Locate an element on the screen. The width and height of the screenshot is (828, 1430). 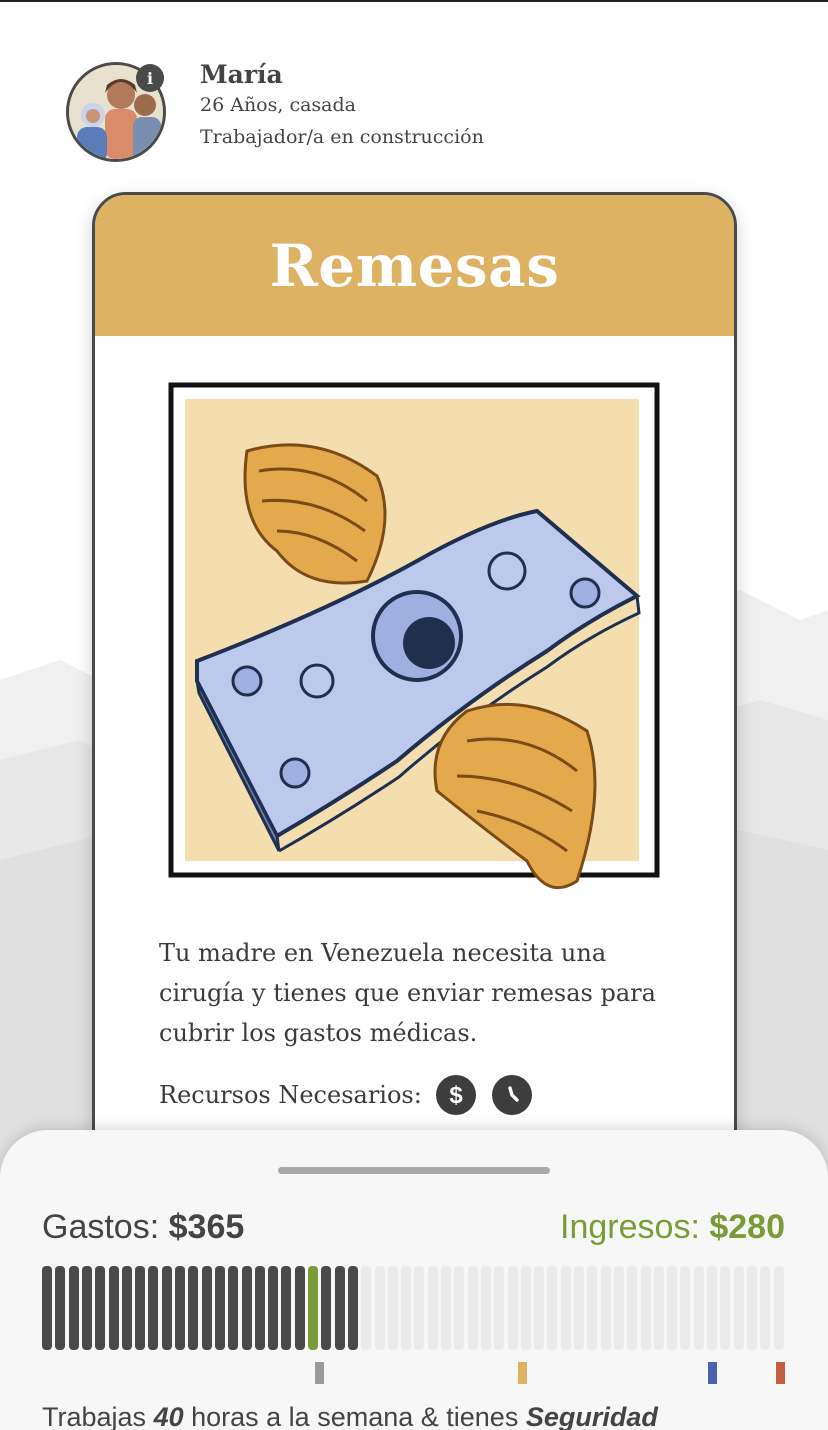
income-value: $280 is located at coordinates (747, 1227).